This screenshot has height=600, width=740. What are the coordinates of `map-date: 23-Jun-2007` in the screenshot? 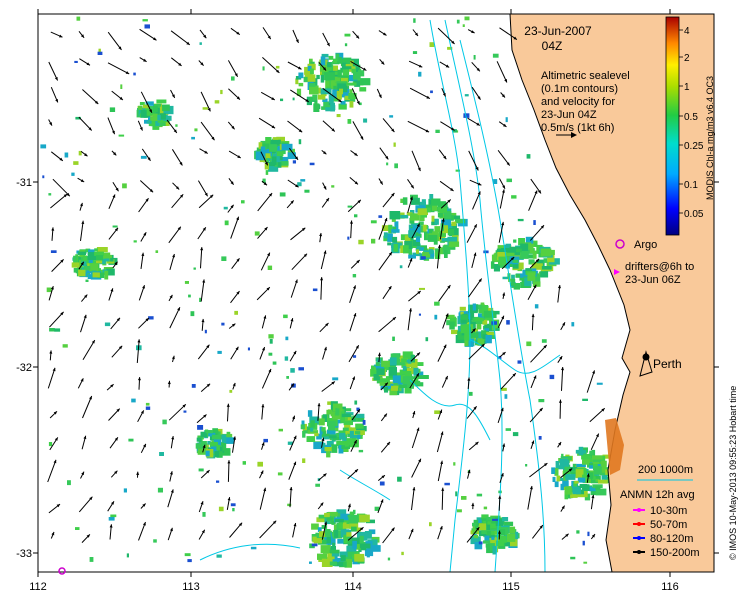 It's located at (558, 31).